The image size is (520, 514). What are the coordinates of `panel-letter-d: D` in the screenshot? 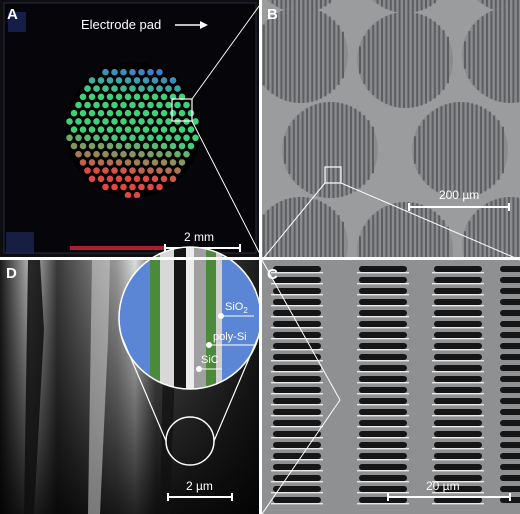 It's located at (11, 273).